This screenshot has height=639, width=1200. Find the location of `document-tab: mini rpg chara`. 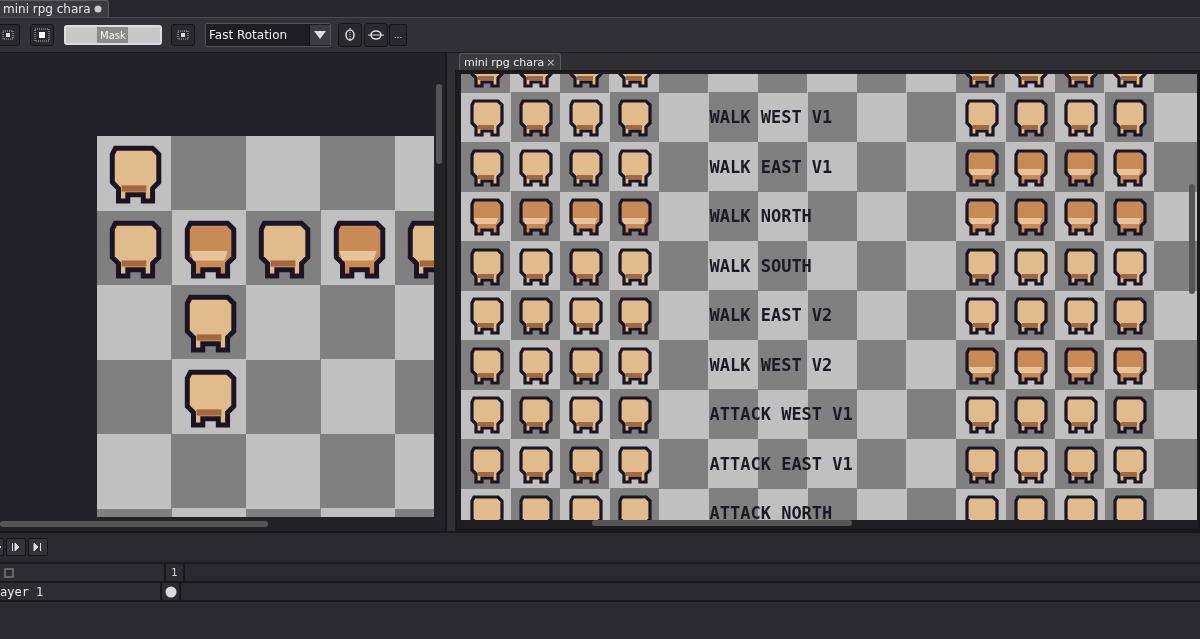

document-tab: mini rpg chara is located at coordinates (54, 8).